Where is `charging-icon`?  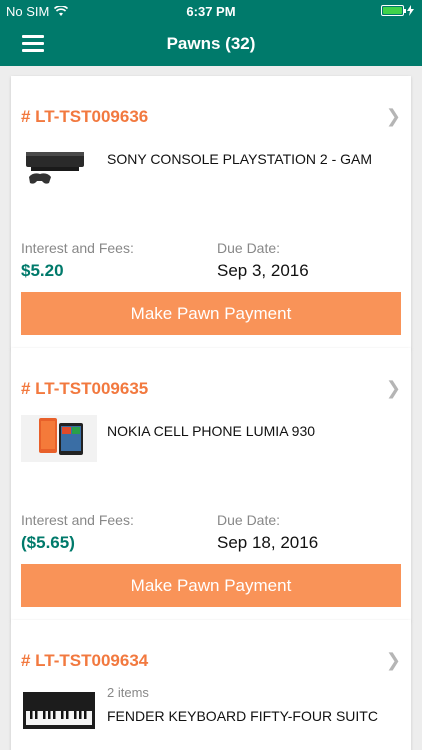 charging-icon is located at coordinates (410, 10).